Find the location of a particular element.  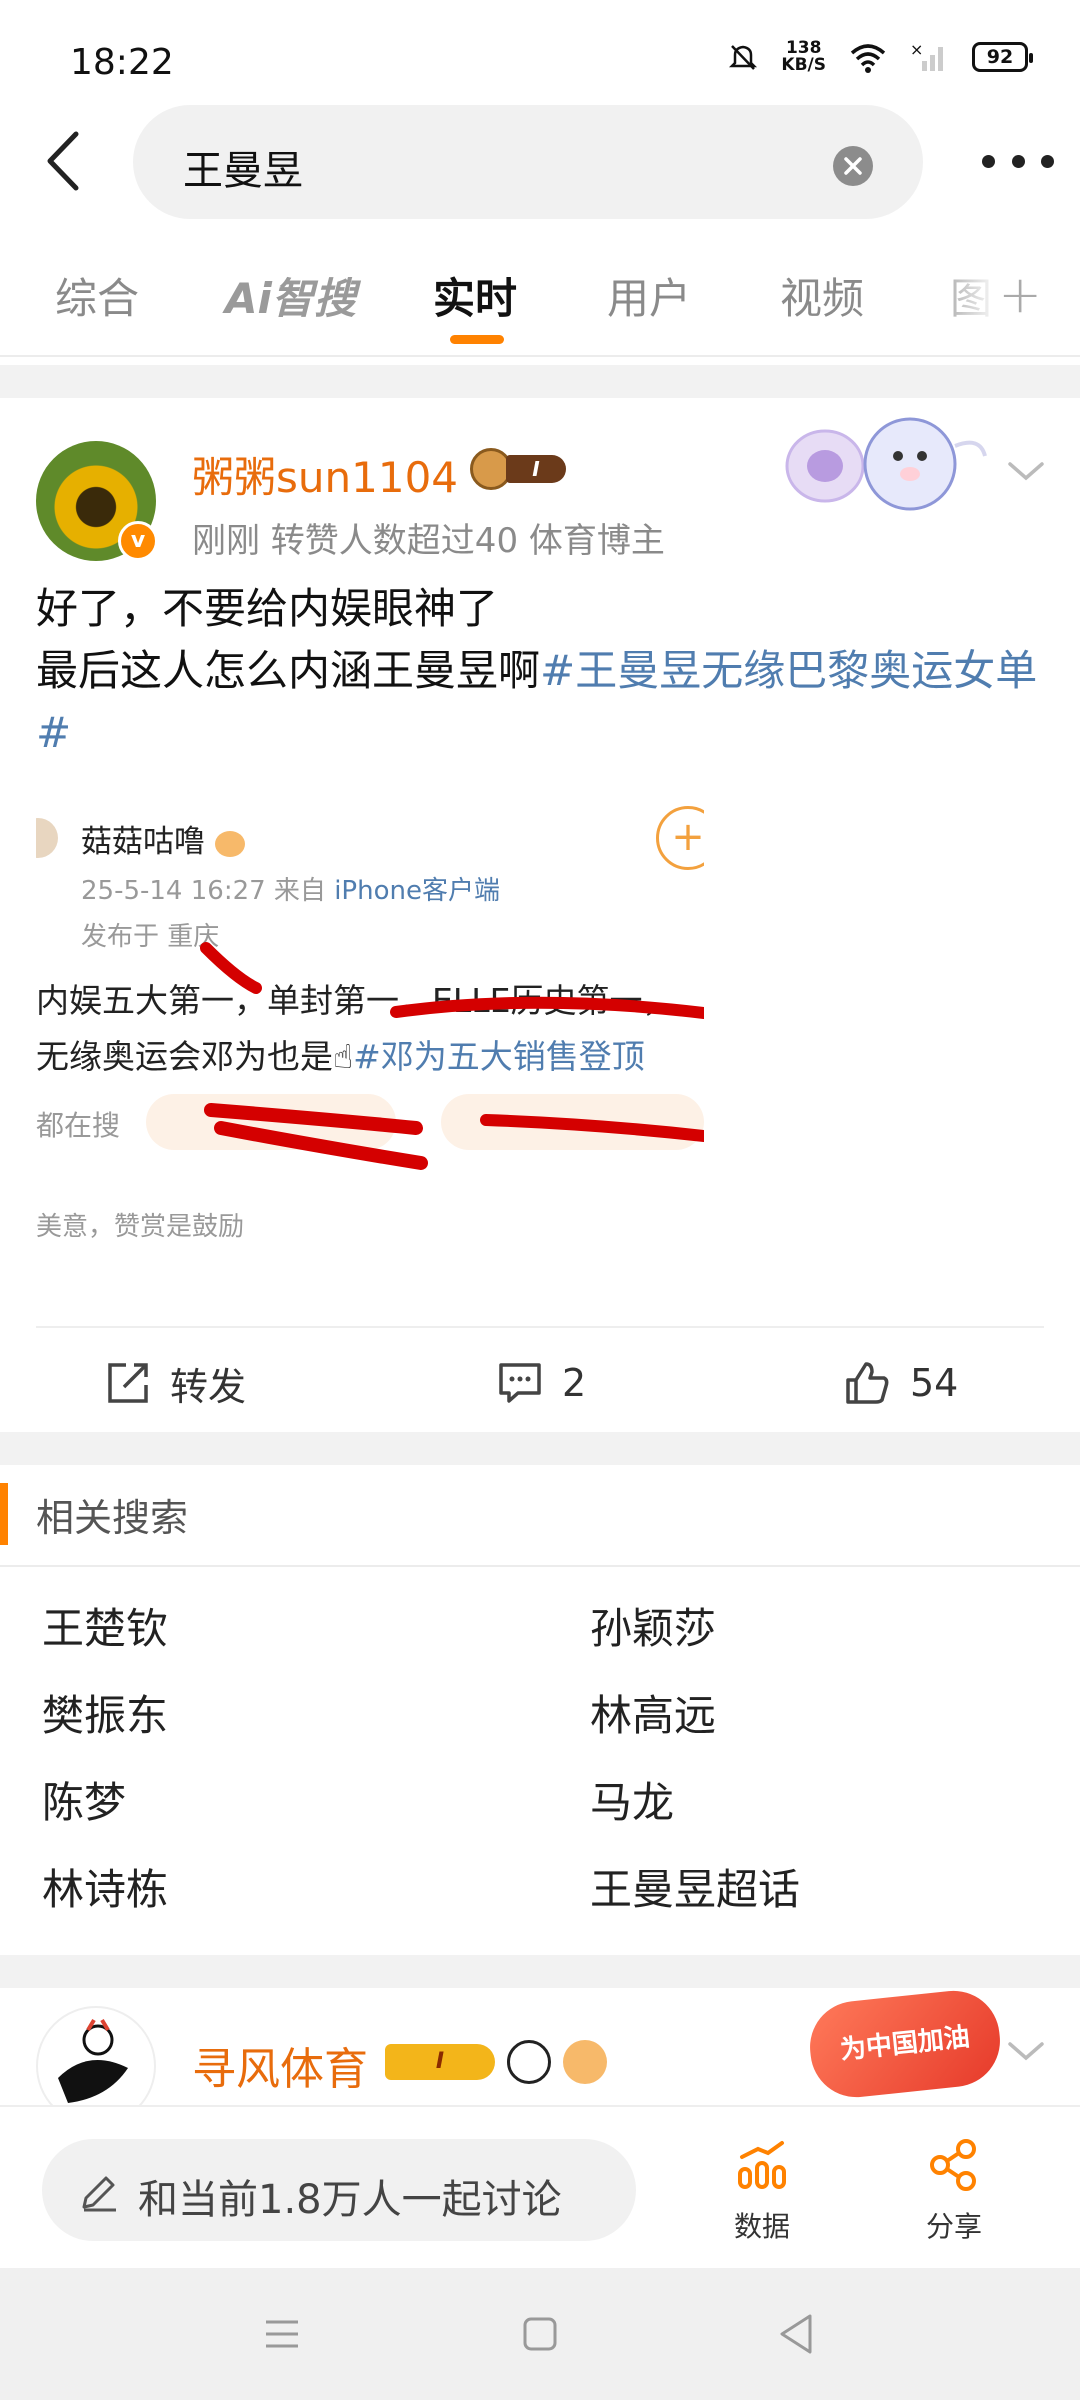

post-text: 好了，不要给内娱眼神了 最后这人怎么内涵王曼昱啊#王曼昱无缘巴黎奥运女单# is located at coordinates (541, 671).